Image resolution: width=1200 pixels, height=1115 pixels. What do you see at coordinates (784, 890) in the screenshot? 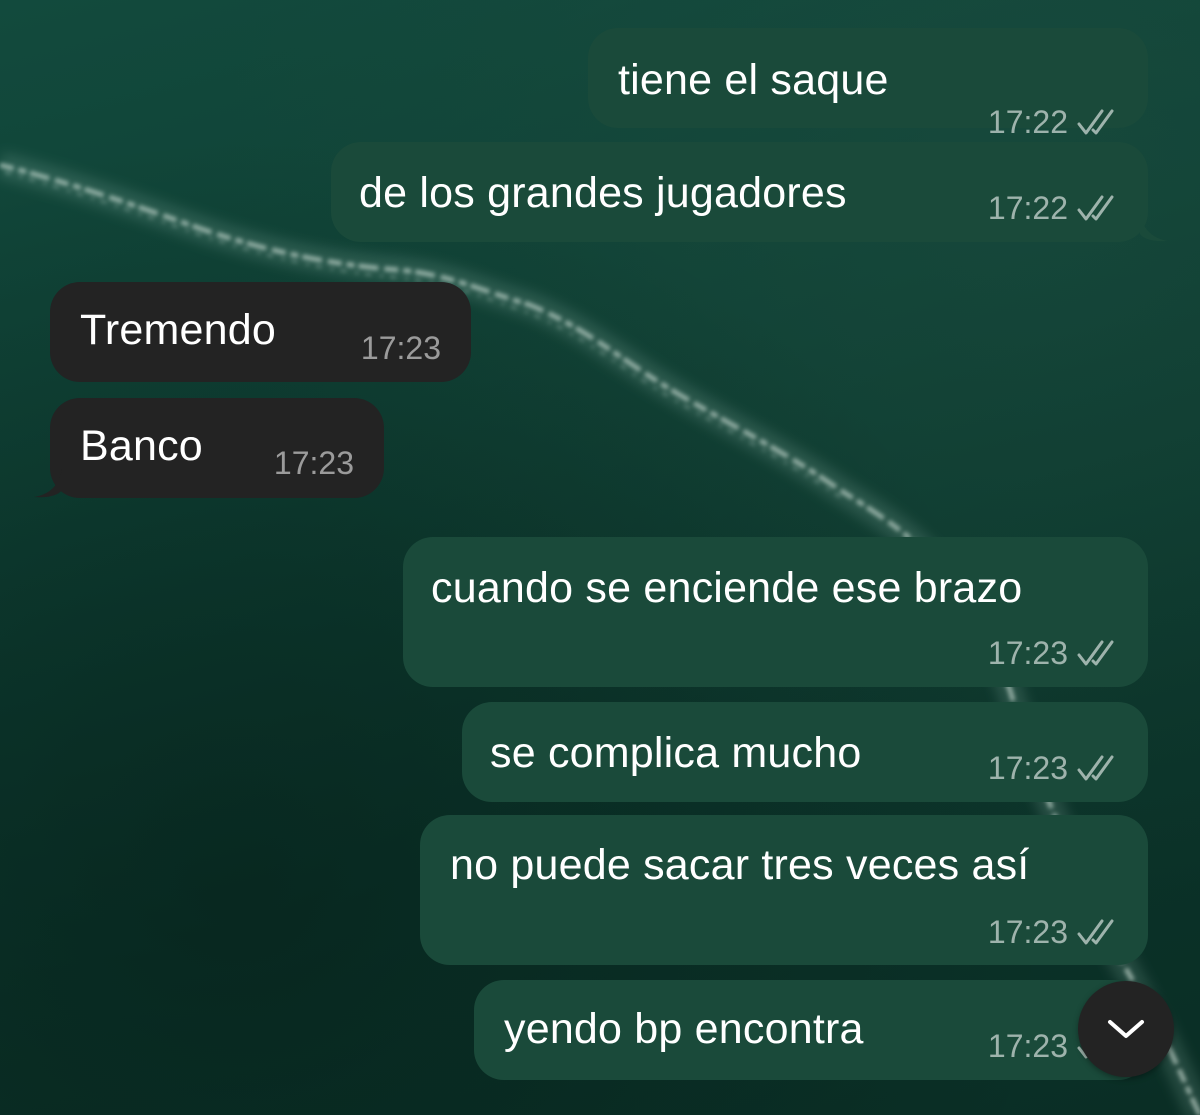
I see `message-bubble-outgoing: no puede sacar tres veces así 17:23` at bounding box center [784, 890].